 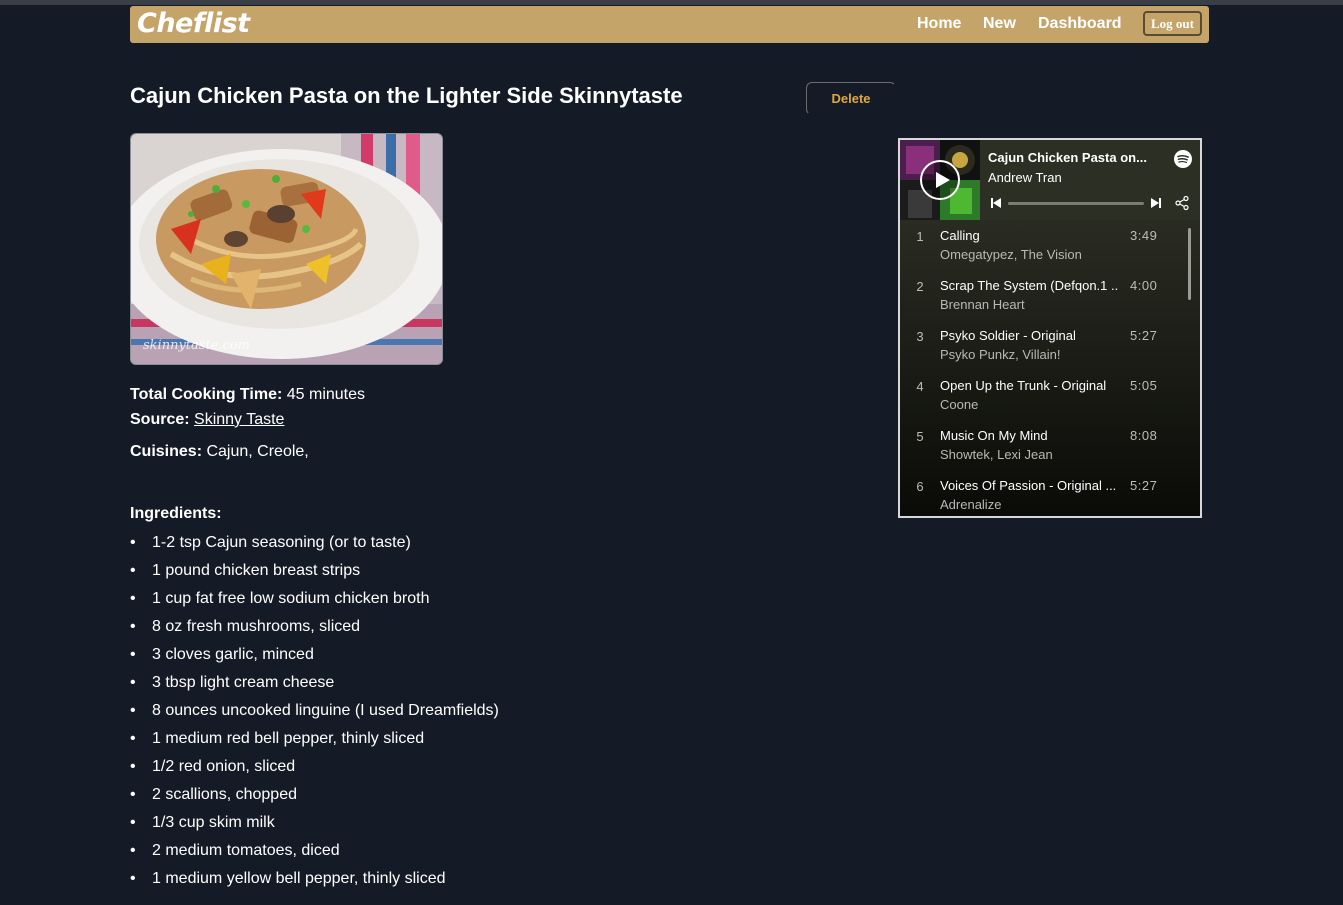 I want to click on share-icon, so click(x=1182, y=203).